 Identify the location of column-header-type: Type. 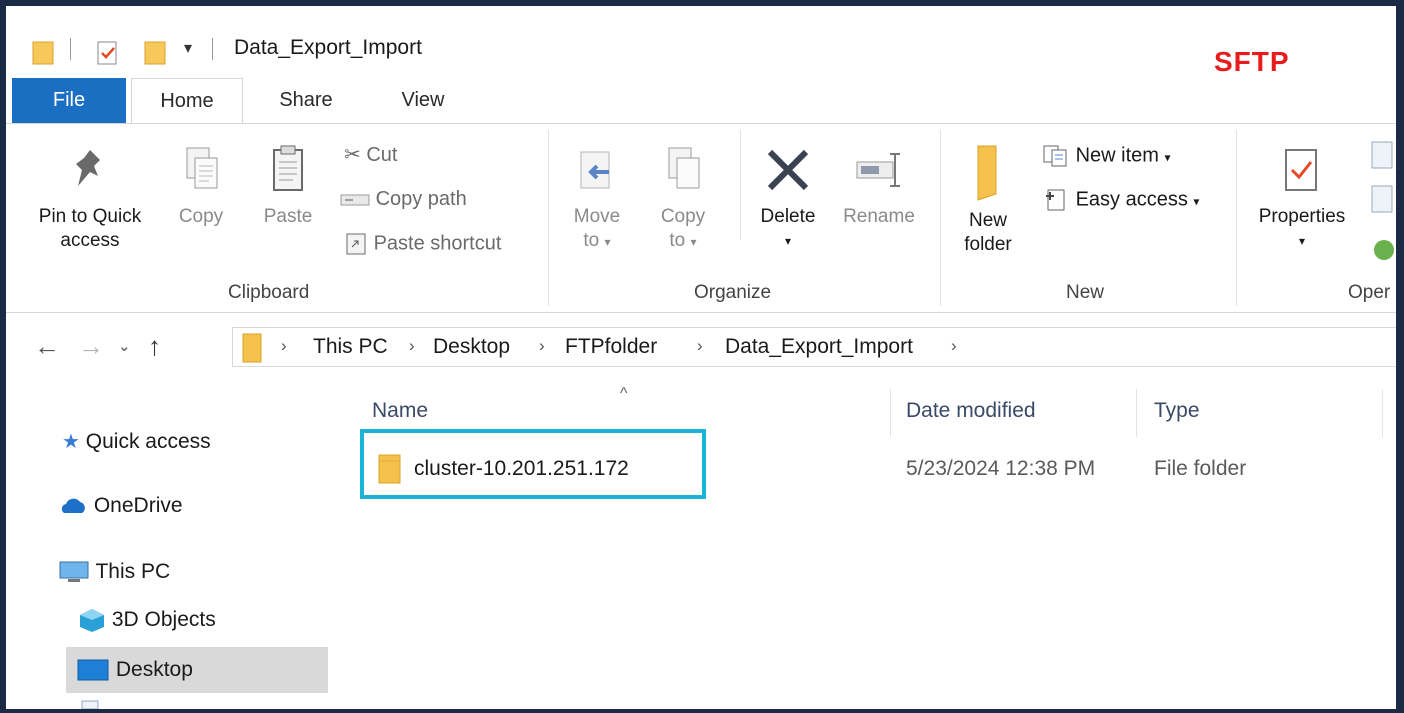
(1177, 411).